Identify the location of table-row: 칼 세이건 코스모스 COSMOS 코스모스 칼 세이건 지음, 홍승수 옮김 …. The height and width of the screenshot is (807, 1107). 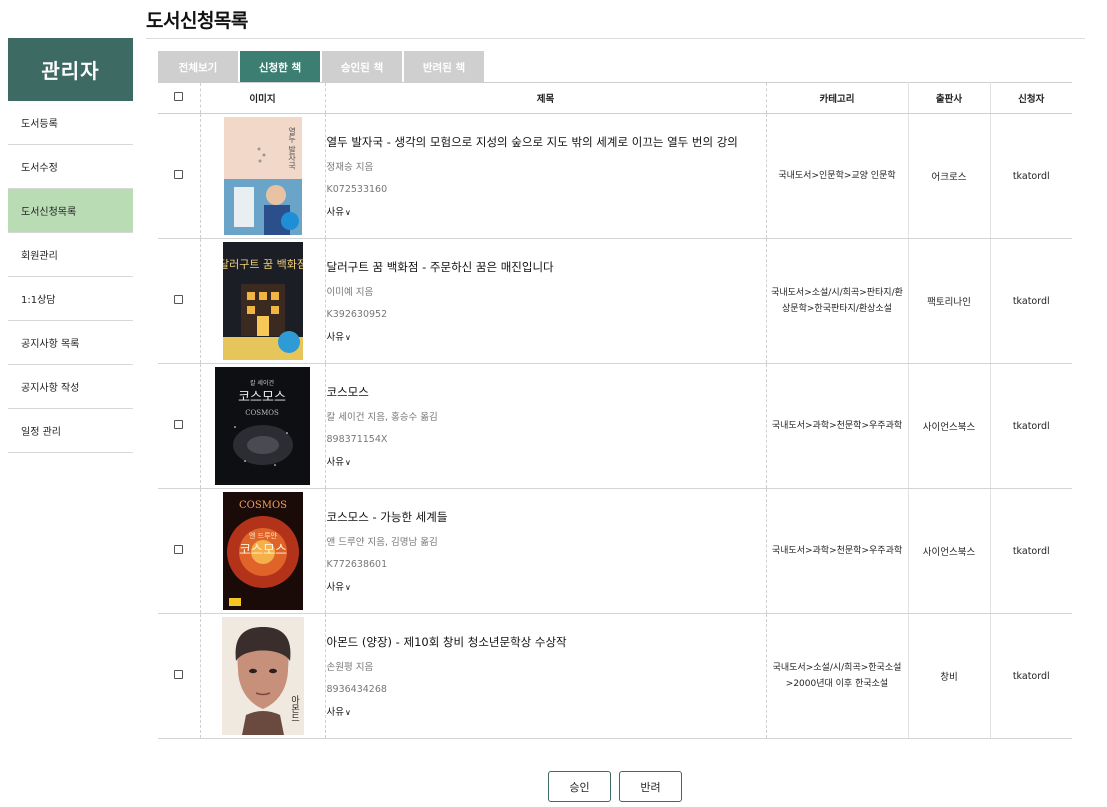
(615, 426).